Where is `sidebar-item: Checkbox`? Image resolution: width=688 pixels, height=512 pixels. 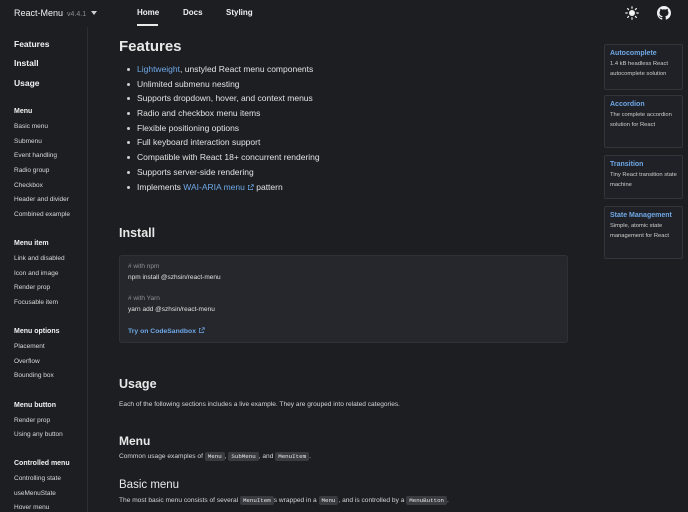 sidebar-item: Checkbox is located at coordinates (28, 185).